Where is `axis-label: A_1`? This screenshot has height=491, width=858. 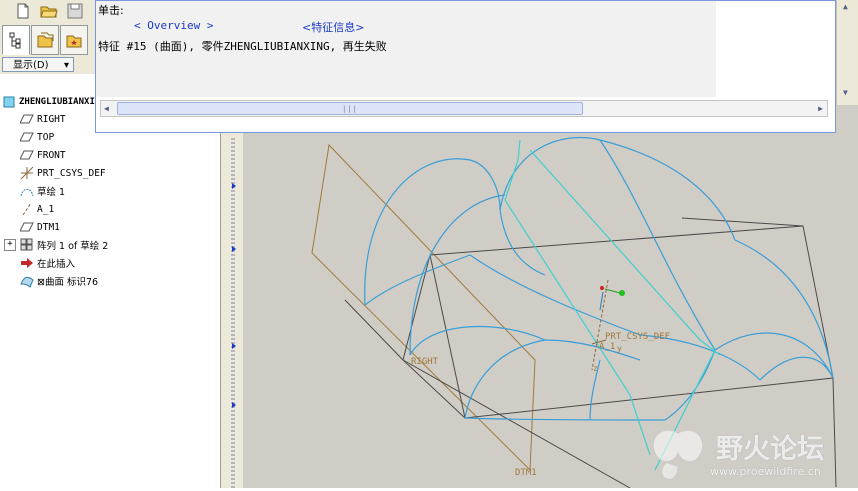
axis-label: A_1 is located at coordinates (607, 347).